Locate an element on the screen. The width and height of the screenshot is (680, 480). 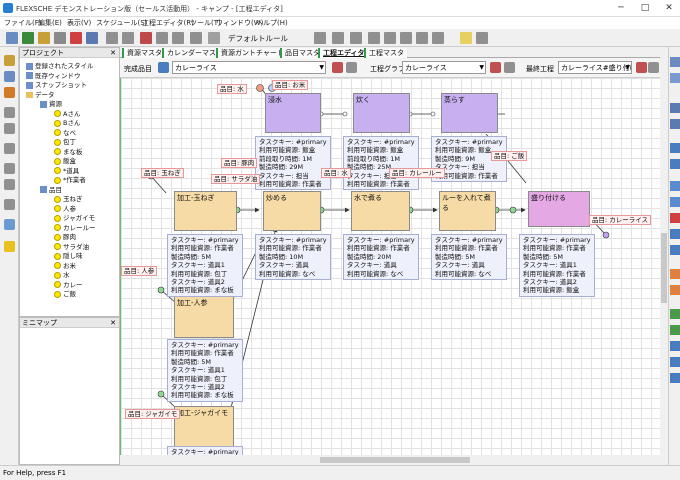
final-process-select: カレーライス#盛り付ける▼ is located at coordinates (595, 67).